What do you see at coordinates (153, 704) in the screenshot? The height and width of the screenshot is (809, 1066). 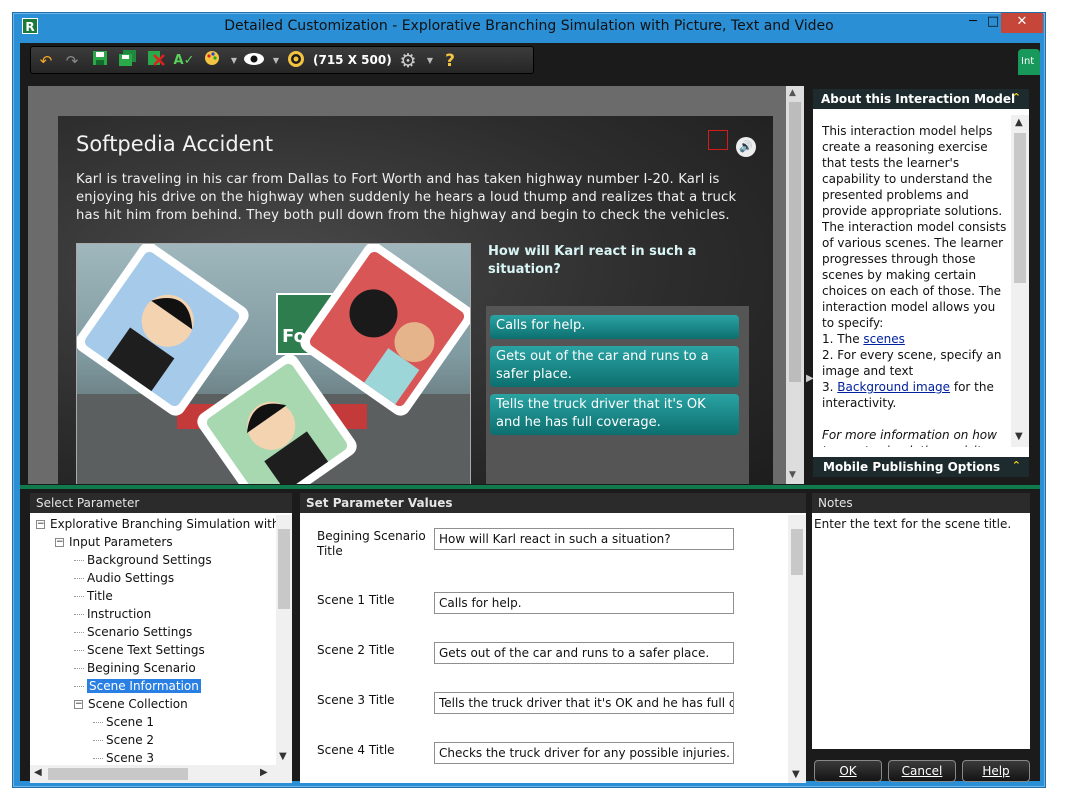 I see `tree-item: − Scene Collection` at bounding box center [153, 704].